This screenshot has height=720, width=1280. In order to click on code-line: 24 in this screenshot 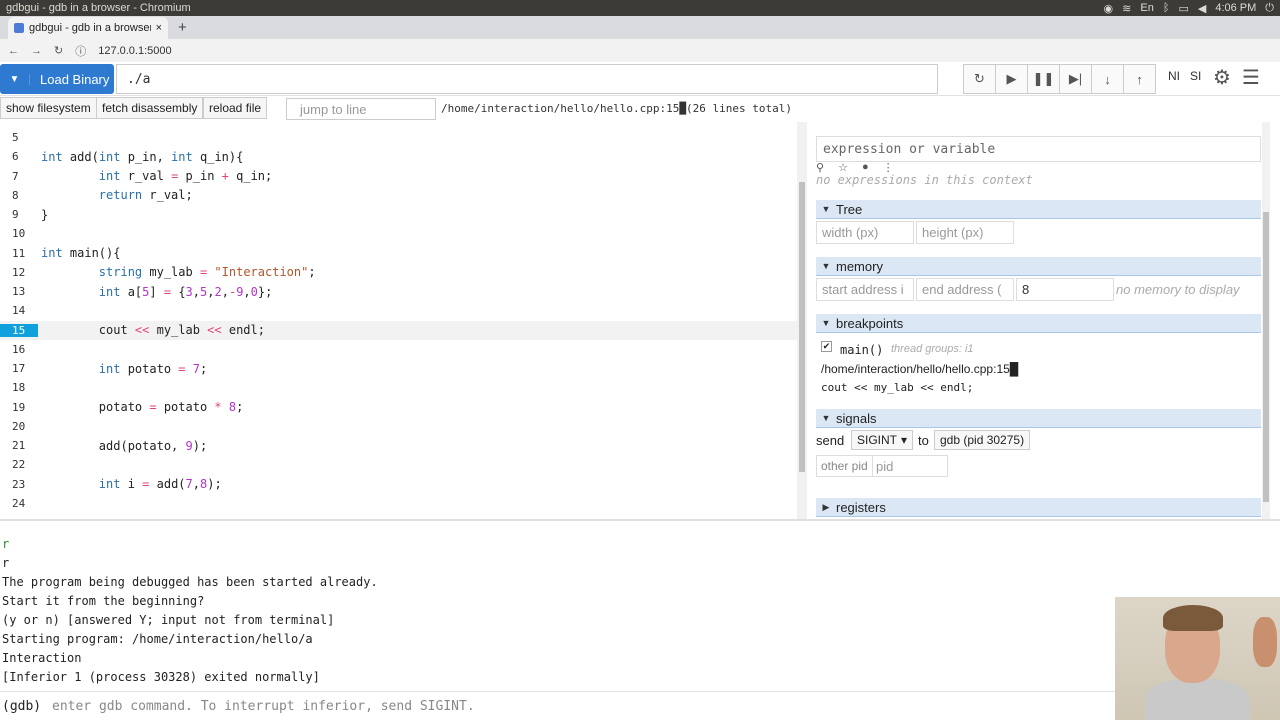, I will do `click(398, 503)`.